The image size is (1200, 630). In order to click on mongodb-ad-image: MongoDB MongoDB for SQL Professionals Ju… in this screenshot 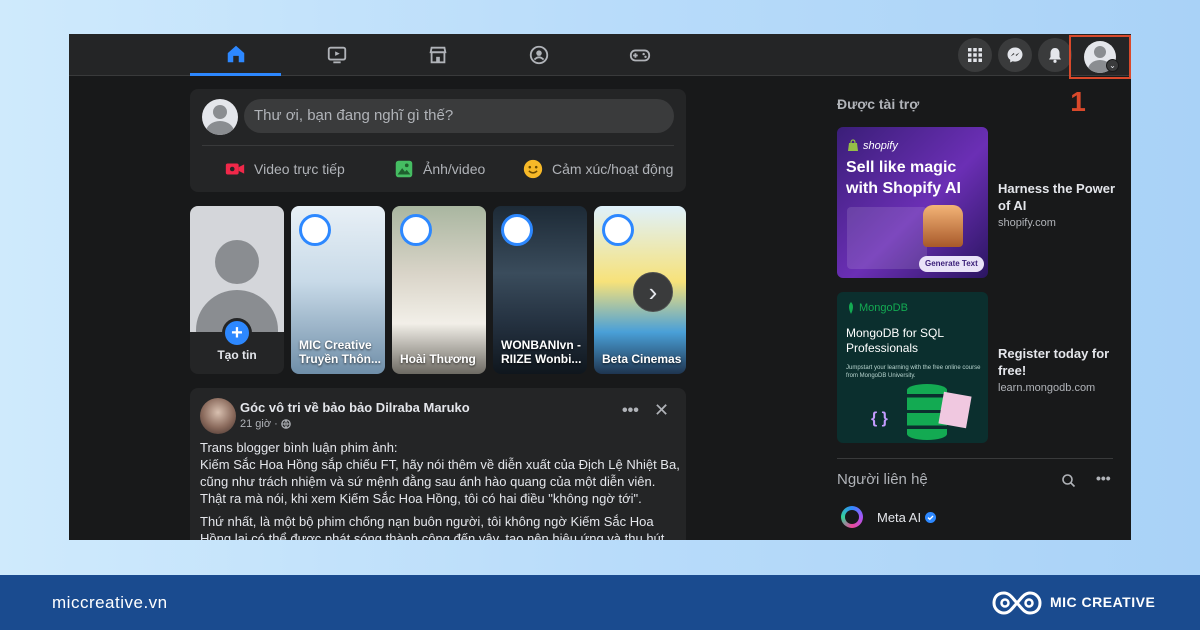, I will do `click(912, 367)`.